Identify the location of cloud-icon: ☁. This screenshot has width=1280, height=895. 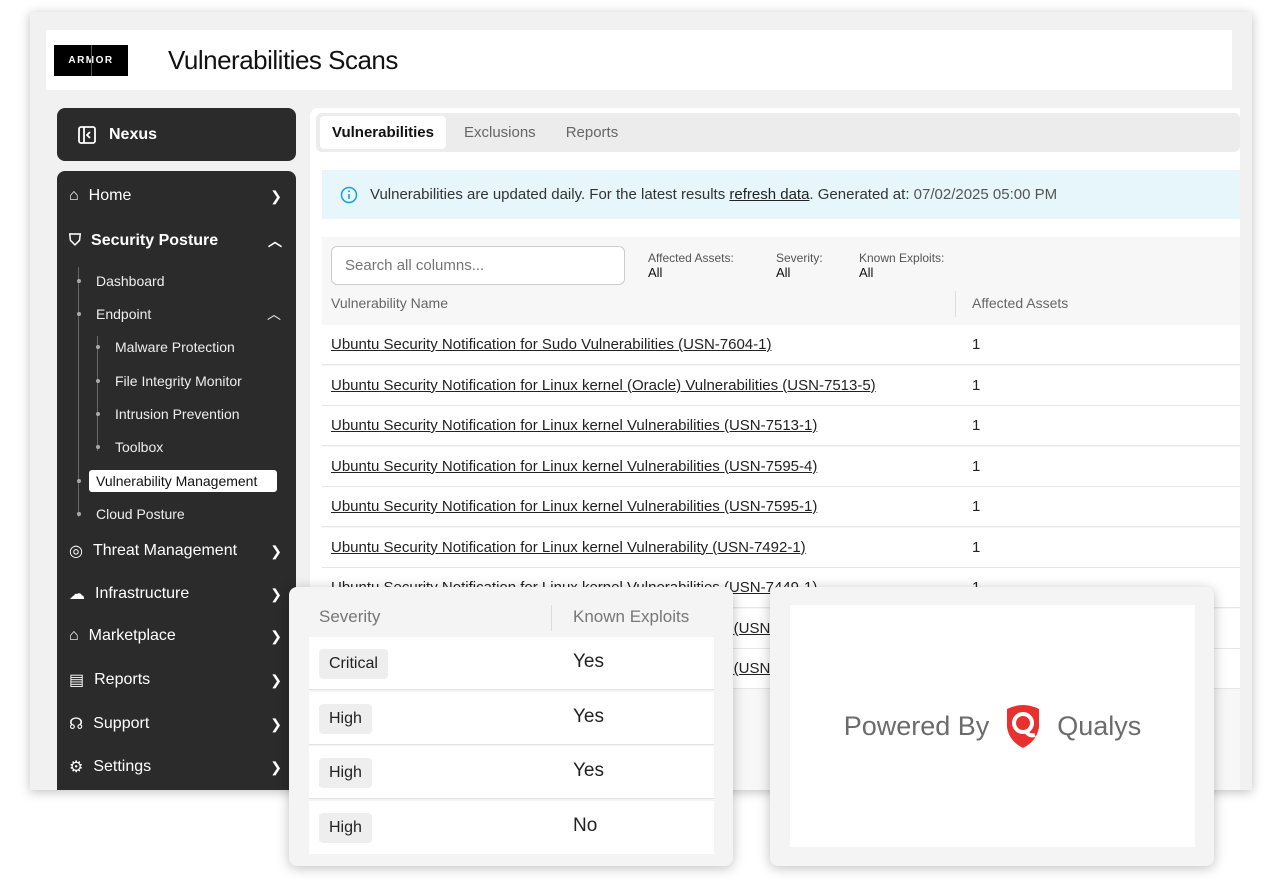
(77, 594).